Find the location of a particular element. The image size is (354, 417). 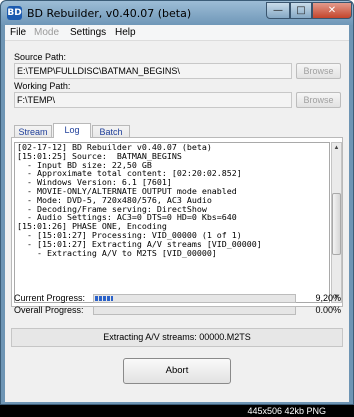

current-progress-fill is located at coordinates (104, 298).